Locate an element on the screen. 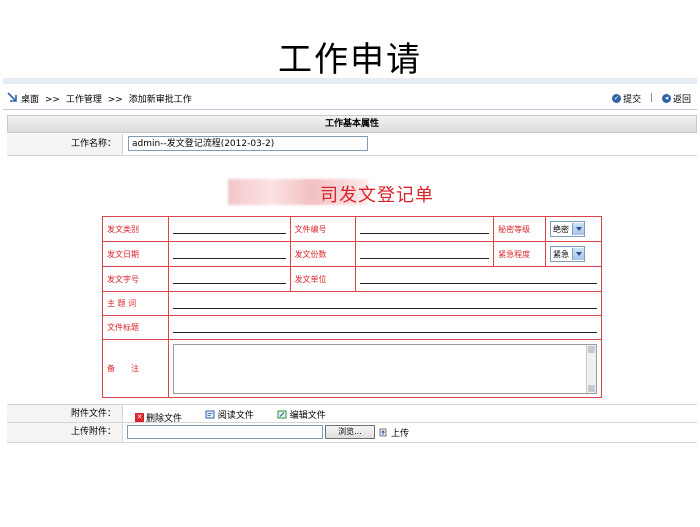  toolbar: ✓ 提交 | ◂ 返回 is located at coordinates (651, 98).